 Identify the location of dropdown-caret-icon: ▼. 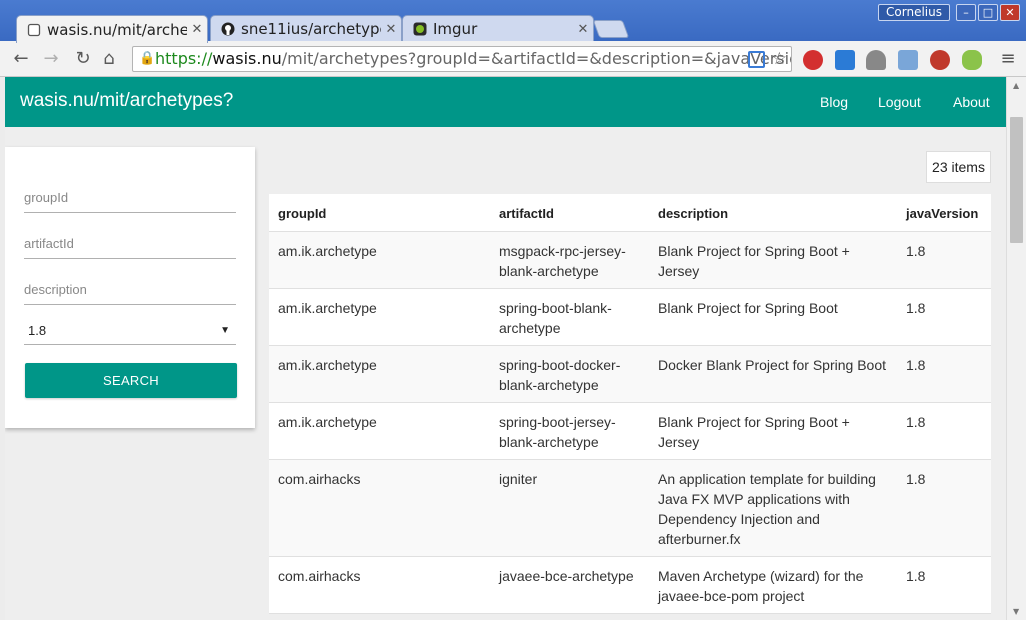
(225, 330).